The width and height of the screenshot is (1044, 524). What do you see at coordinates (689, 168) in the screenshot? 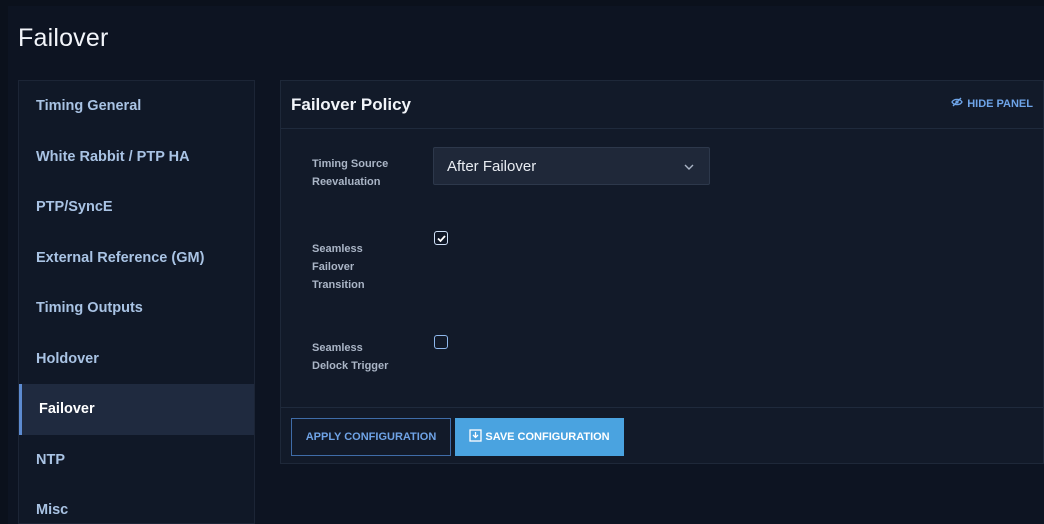
I see `chevron-down-icon` at bounding box center [689, 168].